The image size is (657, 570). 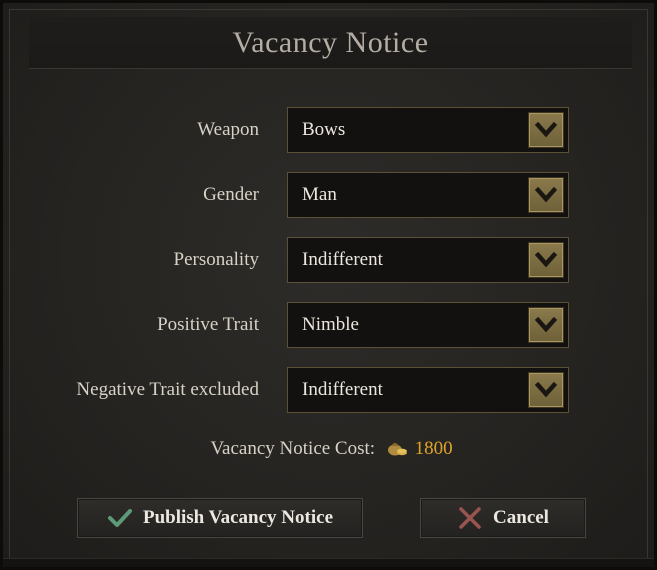 What do you see at coordinates (119, 518) in the screenshot?
I see `checkmark-icon` at bounding box center [119, 518].